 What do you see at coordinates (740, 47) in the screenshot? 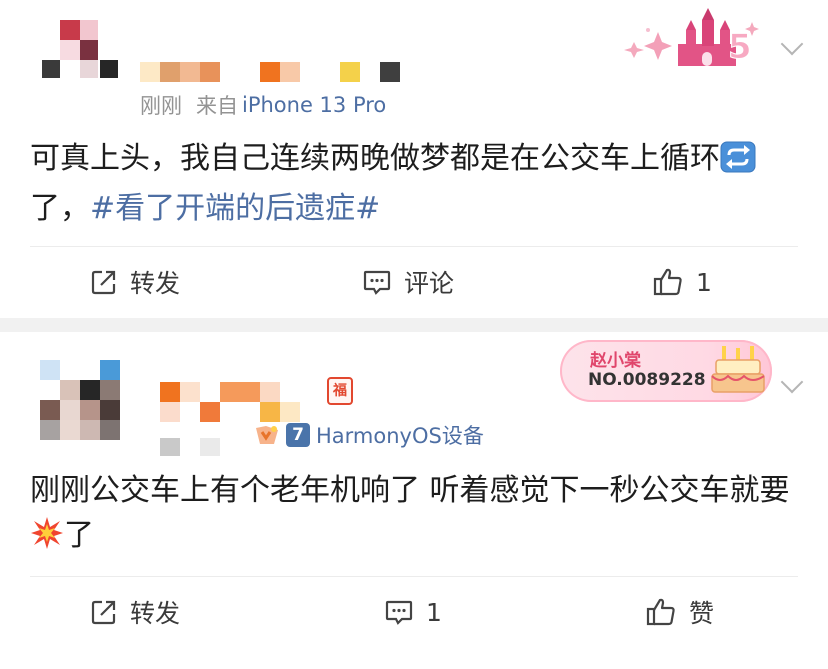
I see `svg-text: 5` at bounding box center [740, 47].